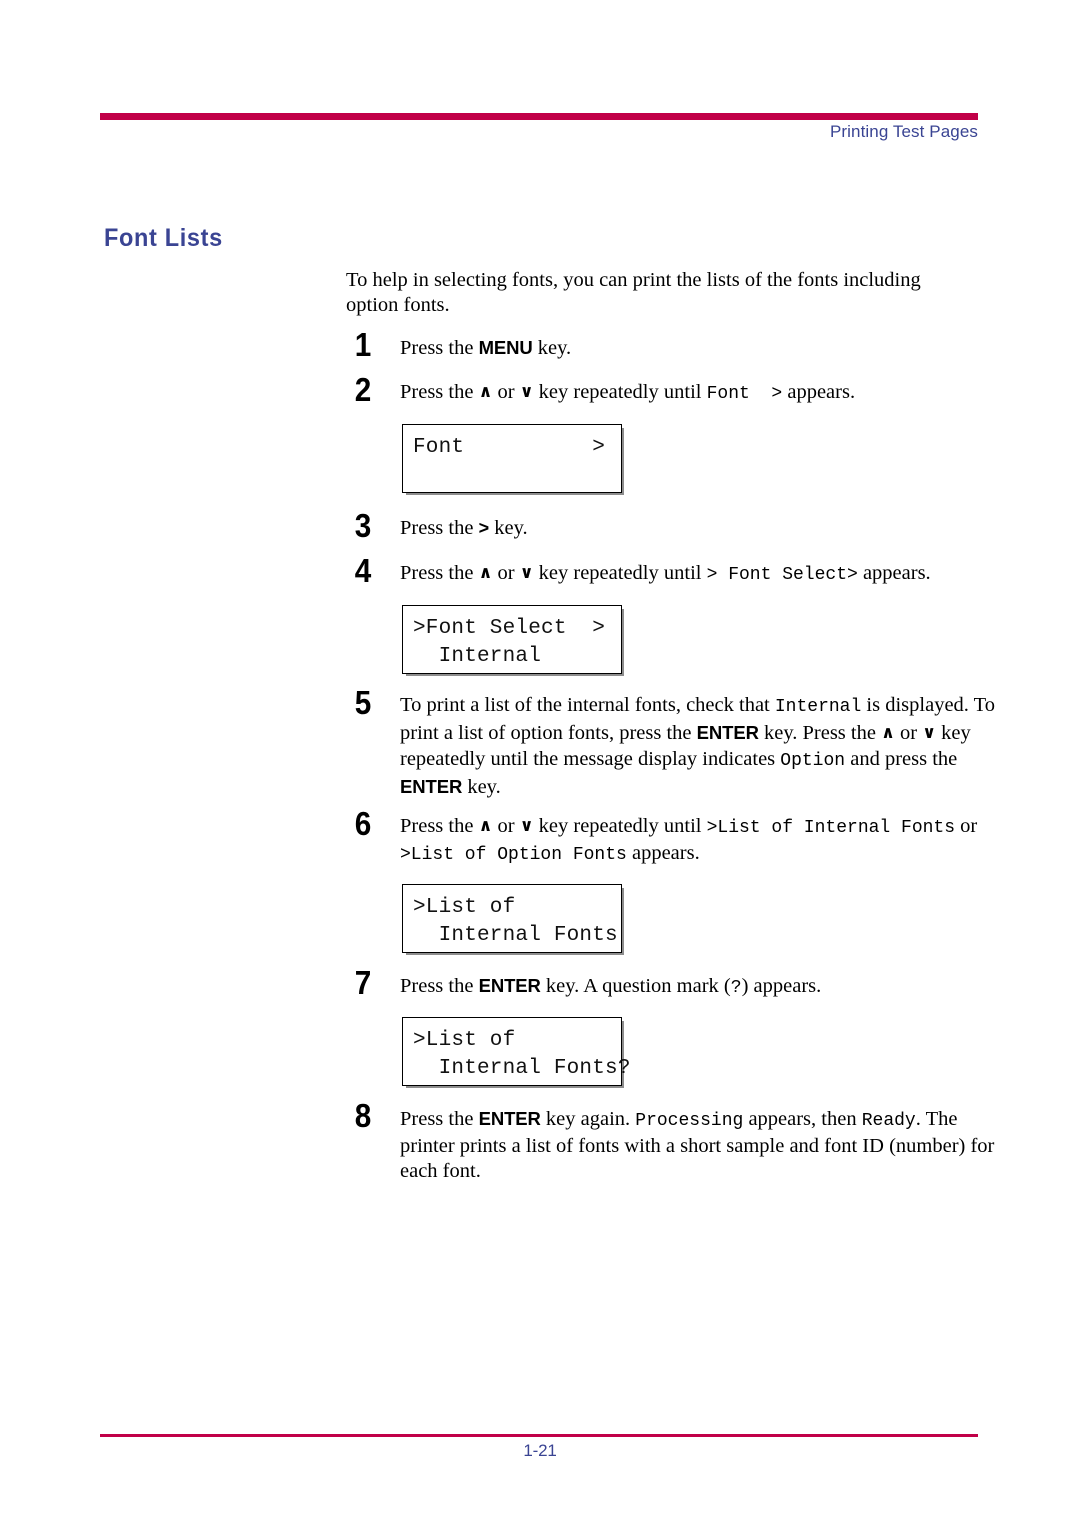 The width and height of the screenshot is (1080, 1528). I want to click on display-panel-2-wrap: >Font Select > Internal, so click(694, 639).